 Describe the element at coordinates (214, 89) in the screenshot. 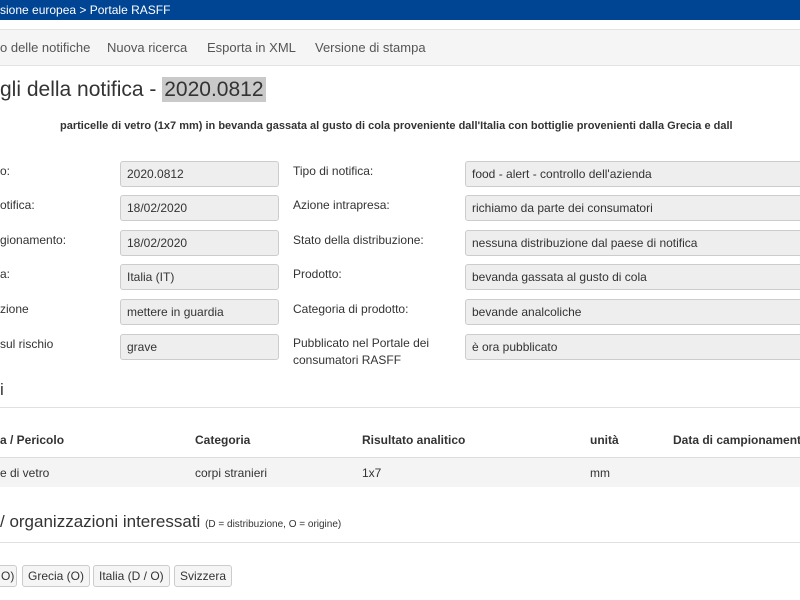

I see `notification-reference: 2020.0812` at that location.